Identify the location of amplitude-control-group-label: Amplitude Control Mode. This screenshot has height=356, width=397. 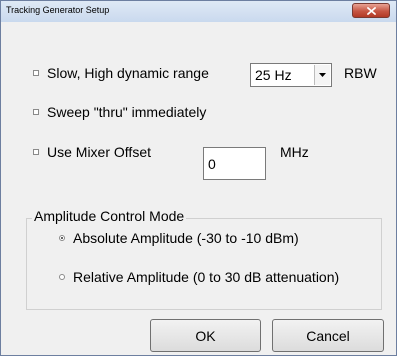
(109, 216).